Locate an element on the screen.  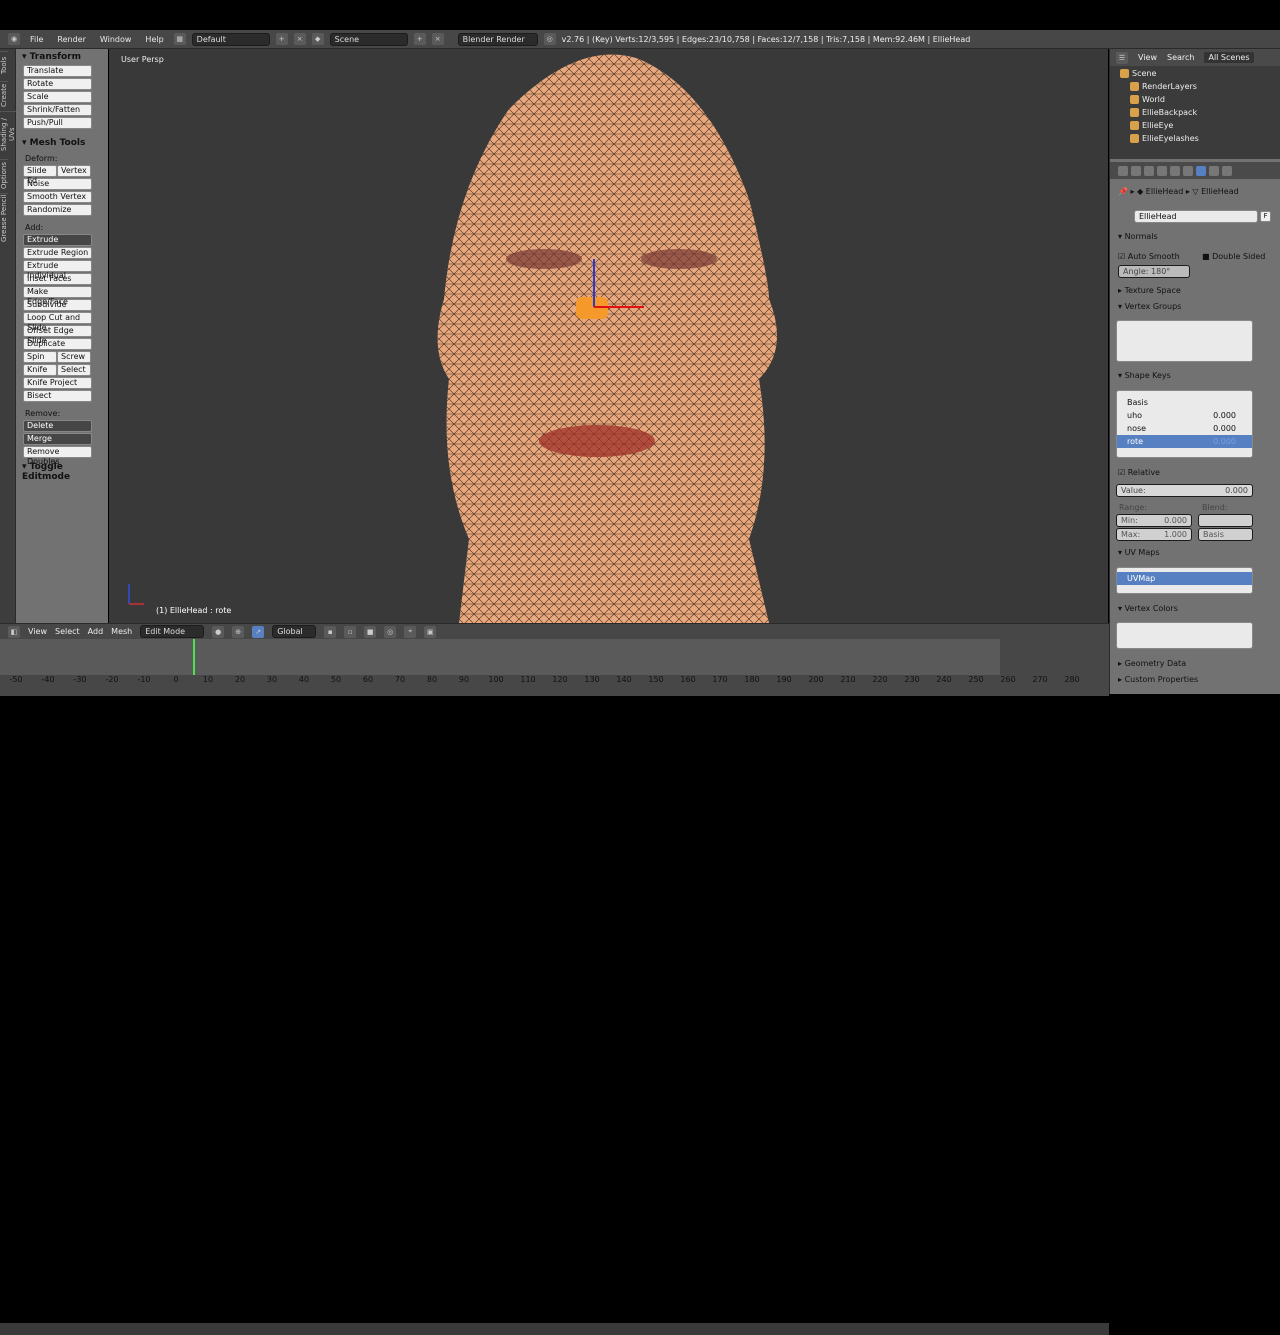
normals-header: ▾ Normals is located at coordinates (1138, 236).